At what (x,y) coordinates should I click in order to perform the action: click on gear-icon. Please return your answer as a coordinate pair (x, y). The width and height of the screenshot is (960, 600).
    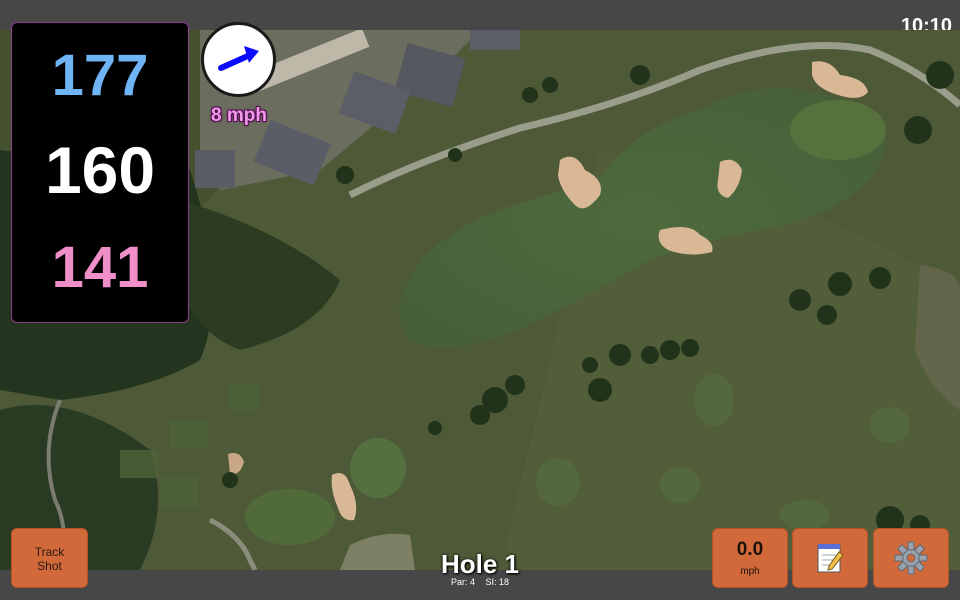
    Looking at the image, I should click on (911, 558).